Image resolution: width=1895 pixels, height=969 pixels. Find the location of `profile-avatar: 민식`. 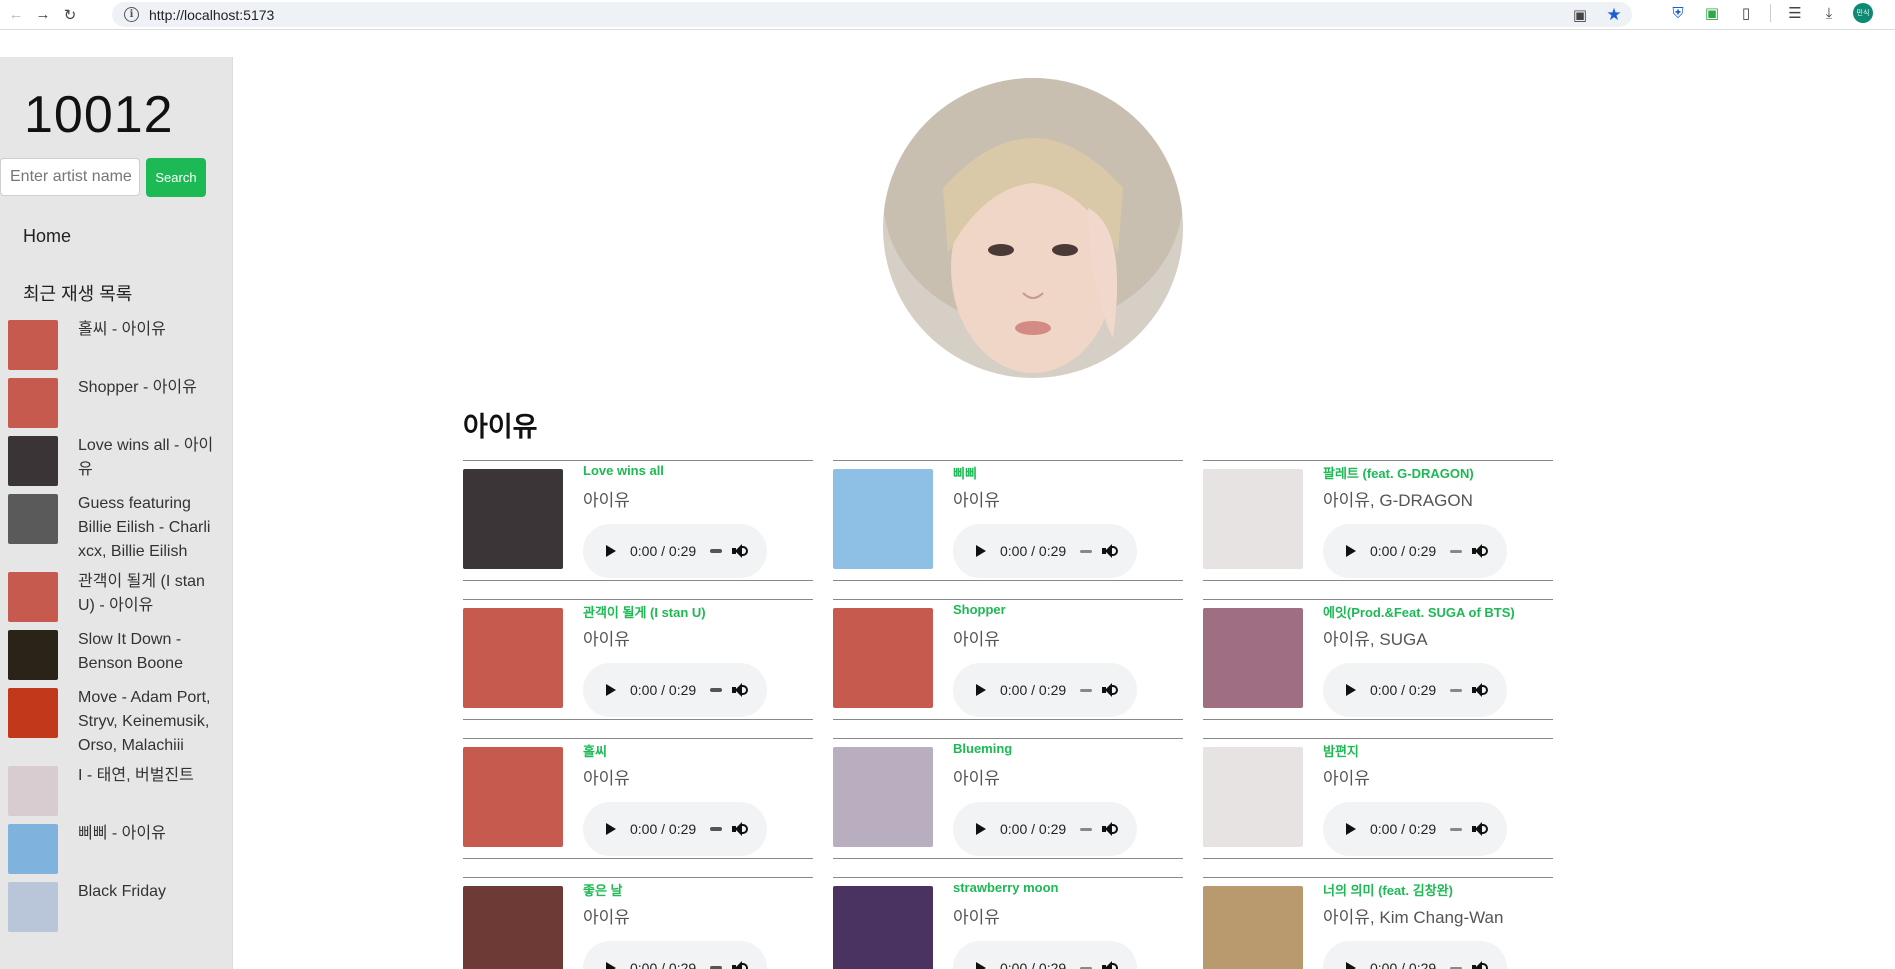

profile-avatar: 민식 is located at coordinates (1863, 13).